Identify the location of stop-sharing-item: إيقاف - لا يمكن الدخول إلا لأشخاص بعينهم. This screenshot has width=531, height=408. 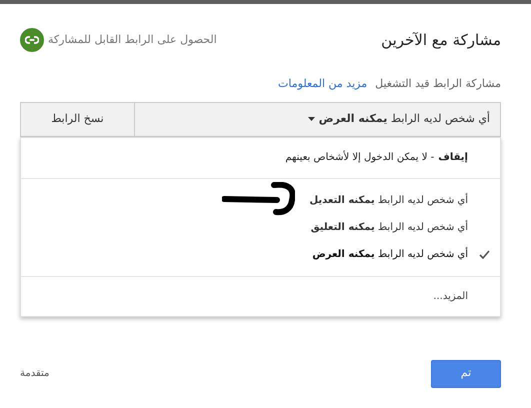
(260, 158).